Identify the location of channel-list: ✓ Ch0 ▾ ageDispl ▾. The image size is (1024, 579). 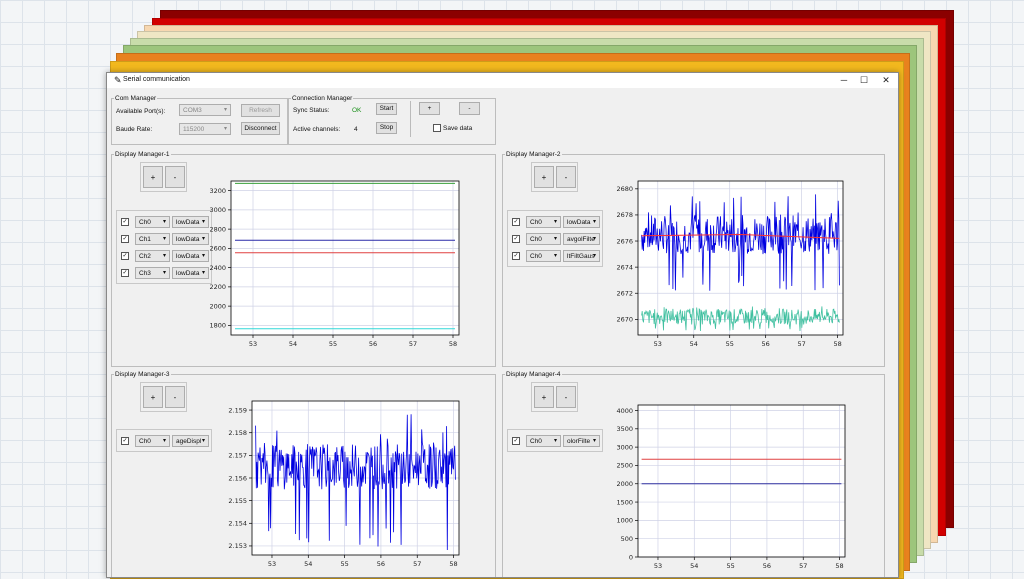
(164, 440).